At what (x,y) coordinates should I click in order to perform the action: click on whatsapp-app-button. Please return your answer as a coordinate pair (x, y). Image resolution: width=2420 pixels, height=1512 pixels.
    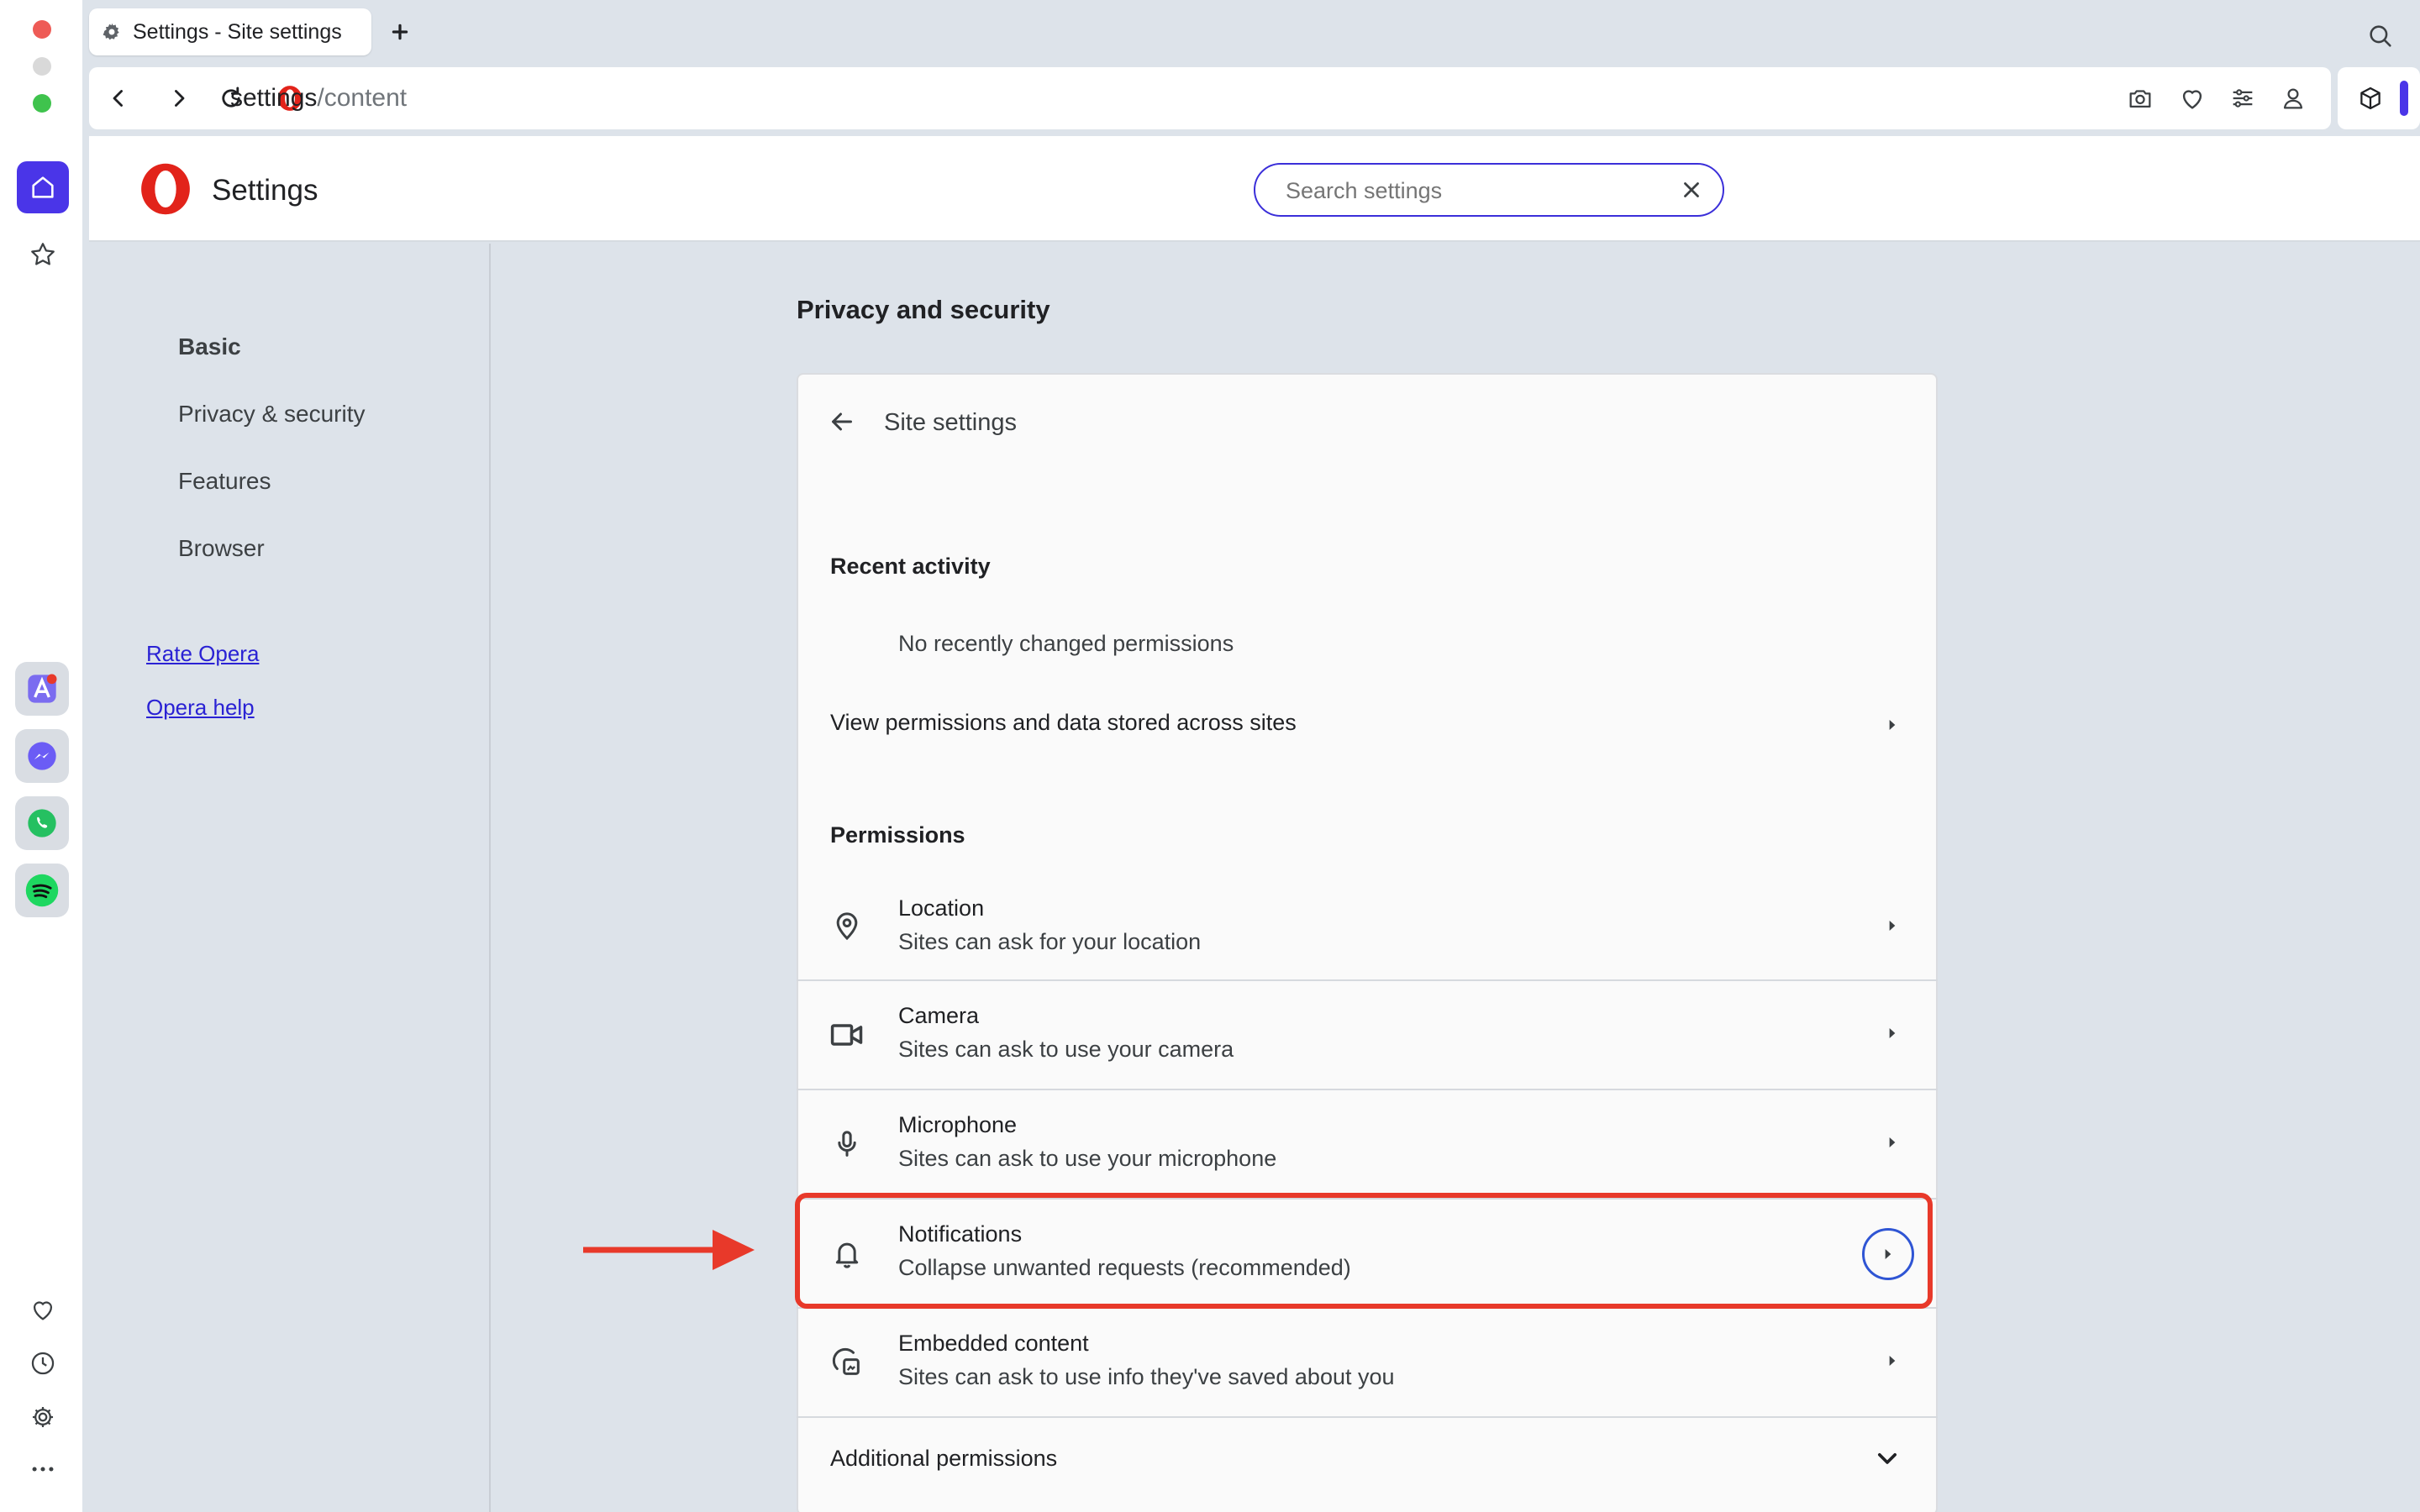
    Looking at the image, I should click on (42, 823).